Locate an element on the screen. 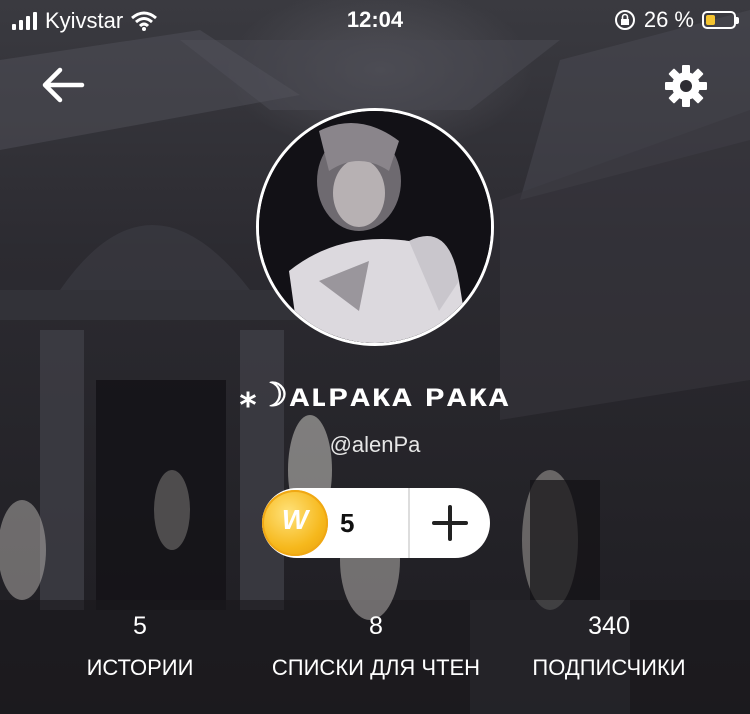 This screenshot has width=750, height=714. status-right: 26 % is located at coordinates (676, 20).